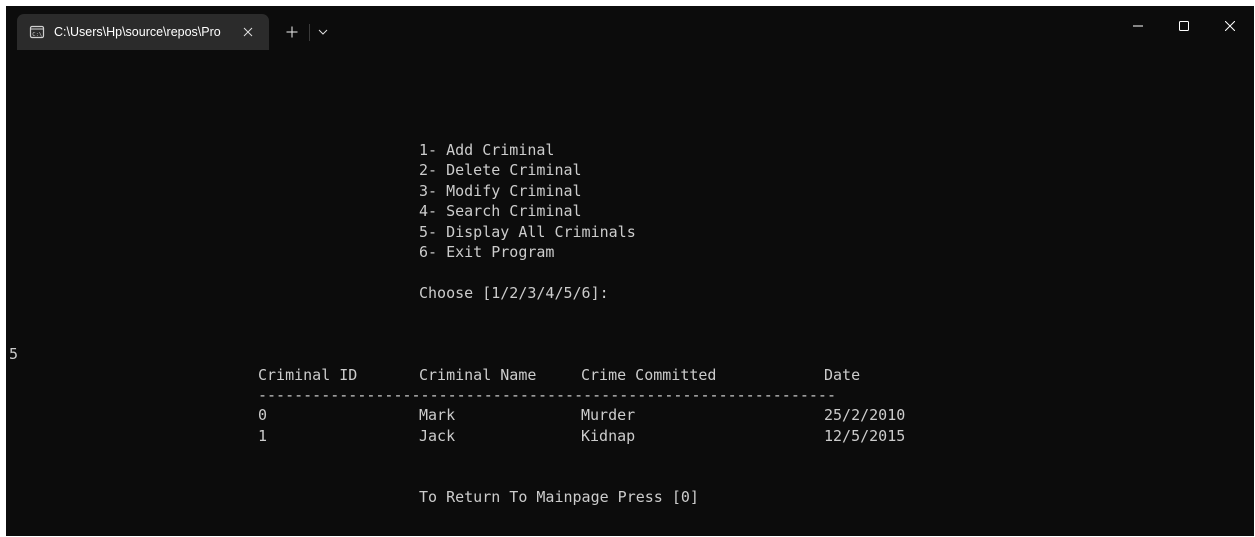 The width and height of the screenshot is (1255, 537). Describe the element at coordinates (514, 293) in the screenshot. I see `menu-prompt: Choose [1/2/3/4/5/6]:` at that location.